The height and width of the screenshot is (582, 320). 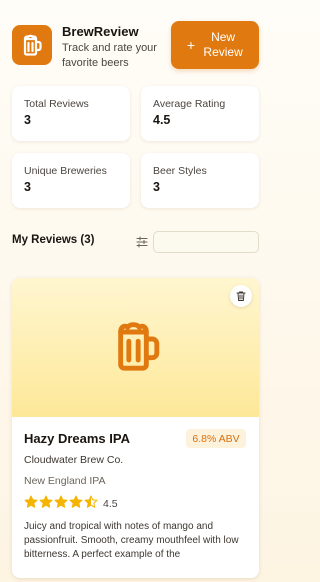 What do you see at coordinates (109, 55) in the screenshot?
I see `app-subtitle: Track and rate your favorite beers` at bounding box center [109, 55].